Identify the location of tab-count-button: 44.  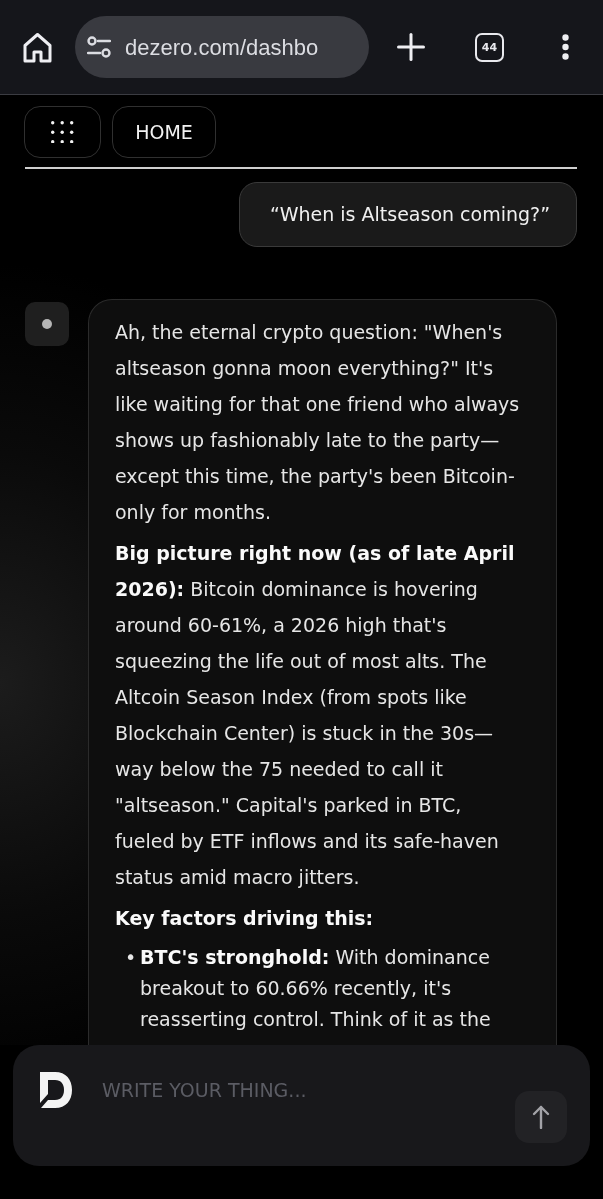
(489, 47).